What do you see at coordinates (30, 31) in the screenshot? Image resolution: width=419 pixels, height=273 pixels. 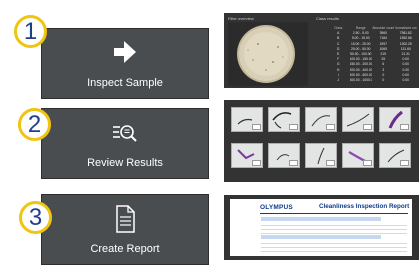 I see `step-1-badge: 1` at bounding box center [30, 31].